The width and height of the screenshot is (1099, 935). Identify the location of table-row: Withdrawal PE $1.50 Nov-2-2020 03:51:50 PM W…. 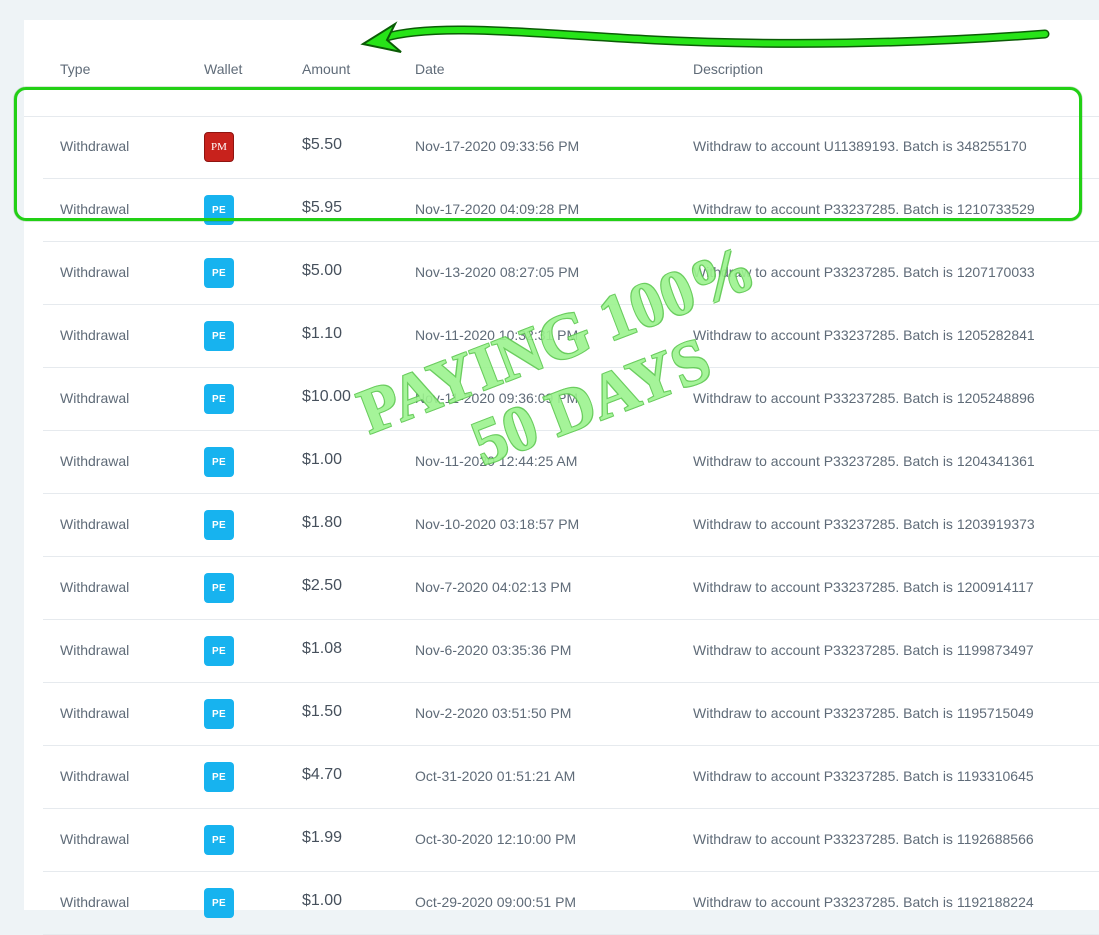
(571, 714).